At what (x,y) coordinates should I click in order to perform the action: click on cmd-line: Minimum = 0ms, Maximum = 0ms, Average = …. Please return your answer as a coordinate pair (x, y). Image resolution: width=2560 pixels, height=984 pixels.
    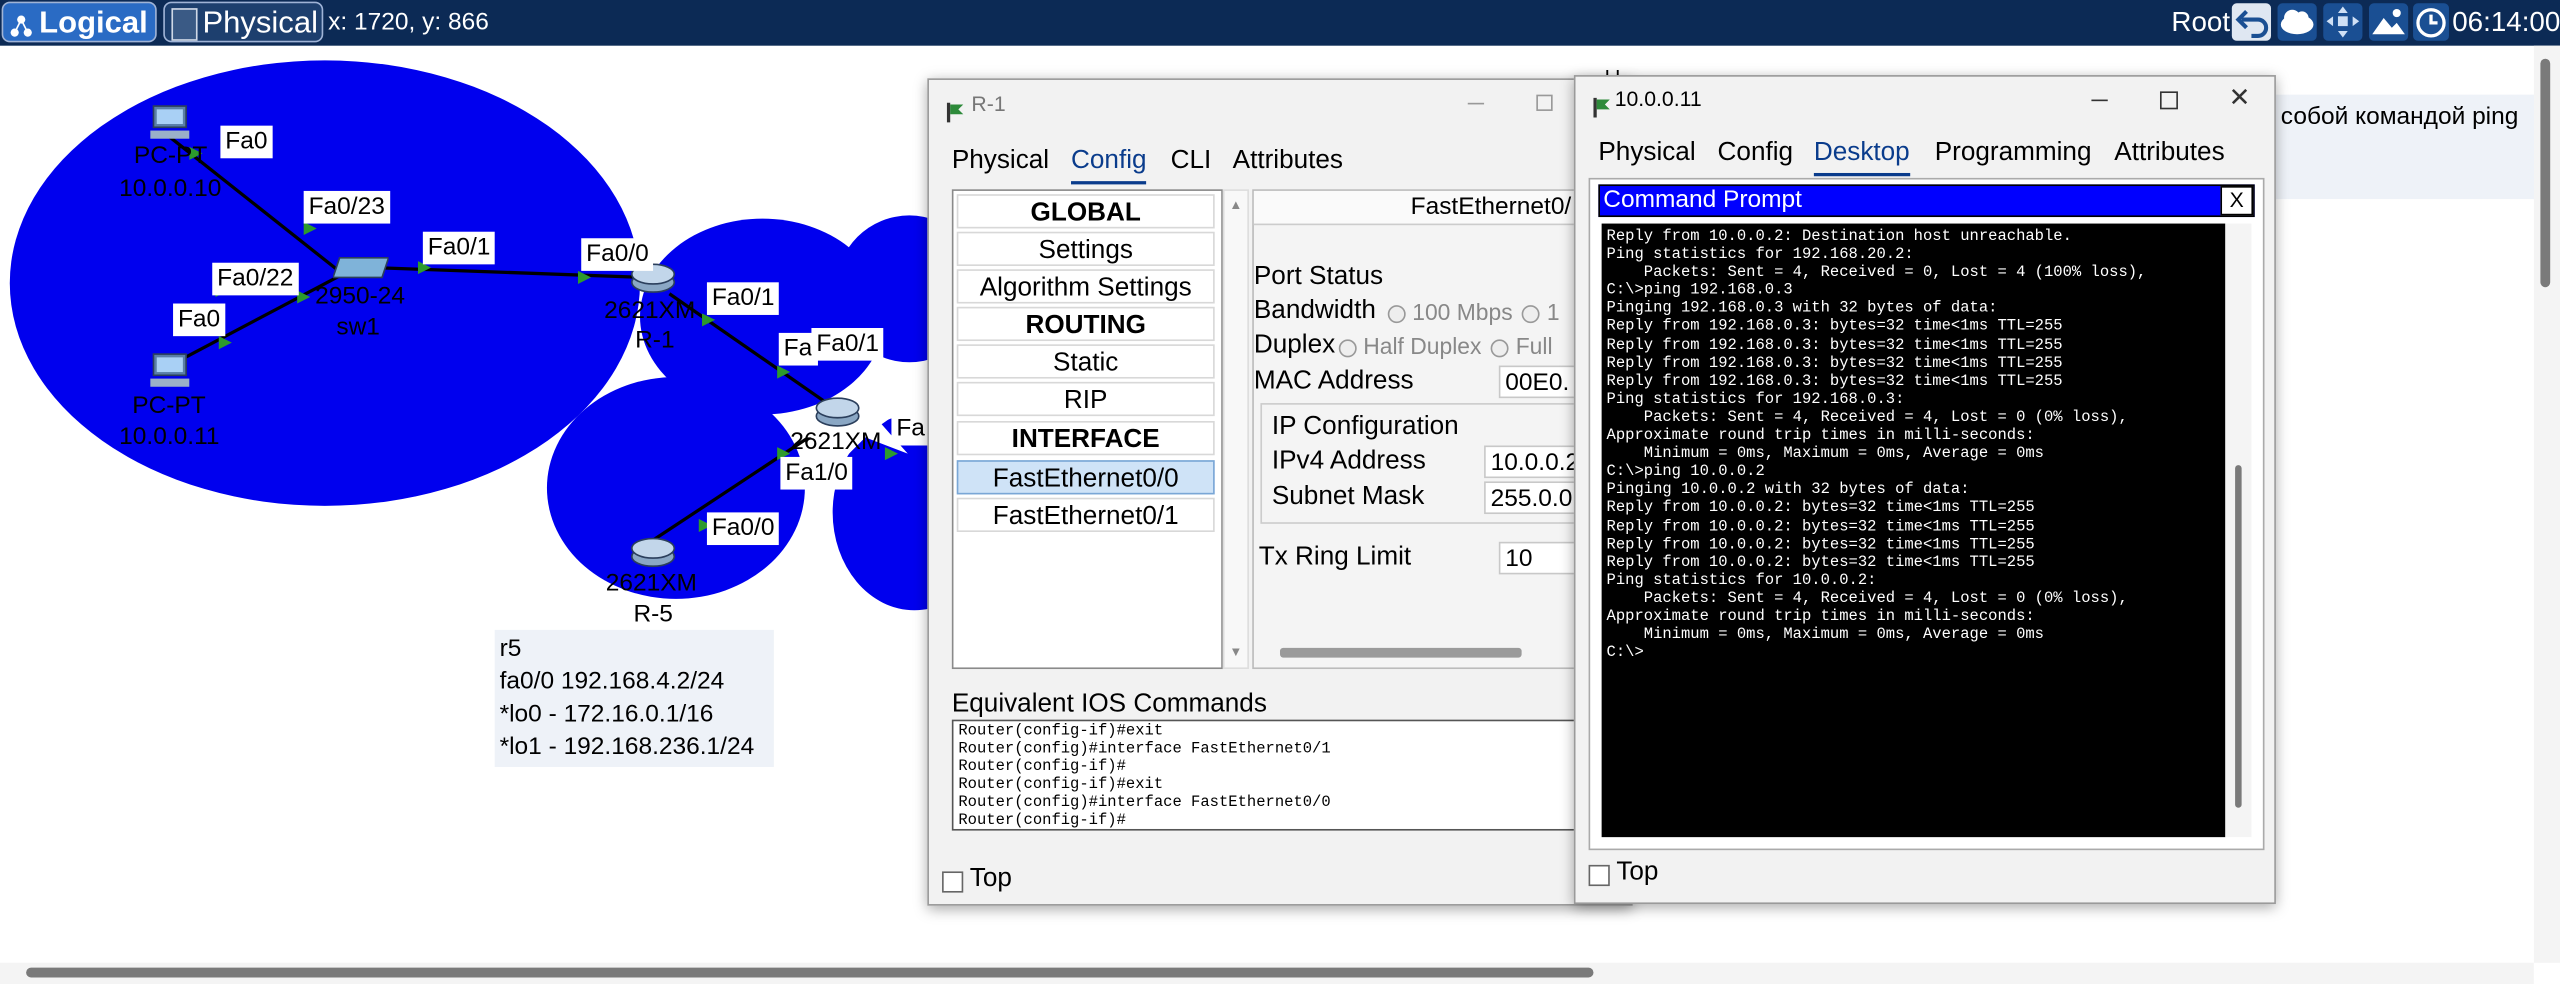
    Looking at the image, I should click on (1825, 453).